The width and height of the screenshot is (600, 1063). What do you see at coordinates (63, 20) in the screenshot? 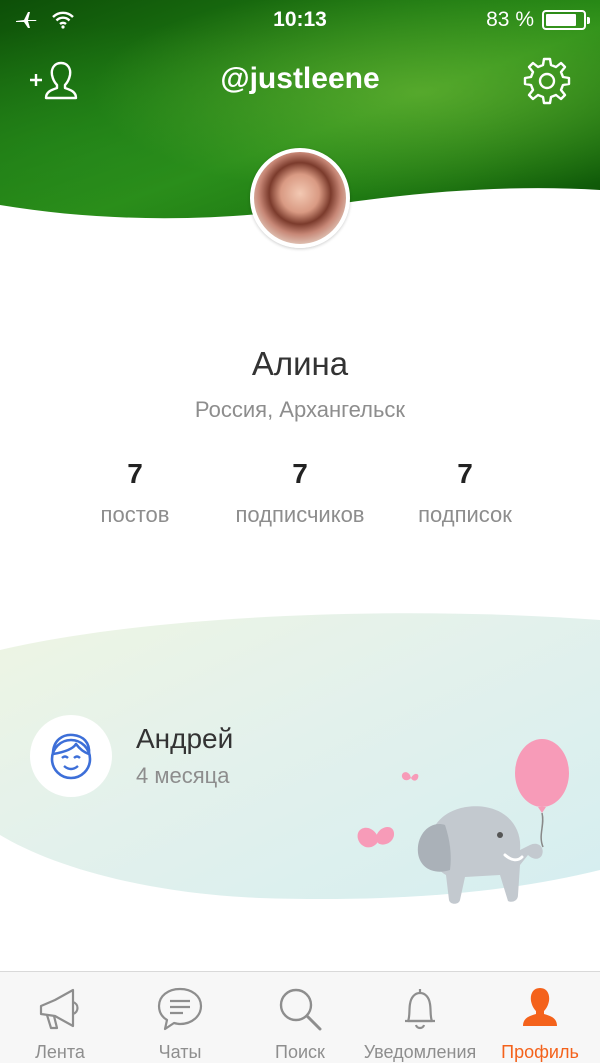
I see `wifi-icon` at bounding box center [63, 20].